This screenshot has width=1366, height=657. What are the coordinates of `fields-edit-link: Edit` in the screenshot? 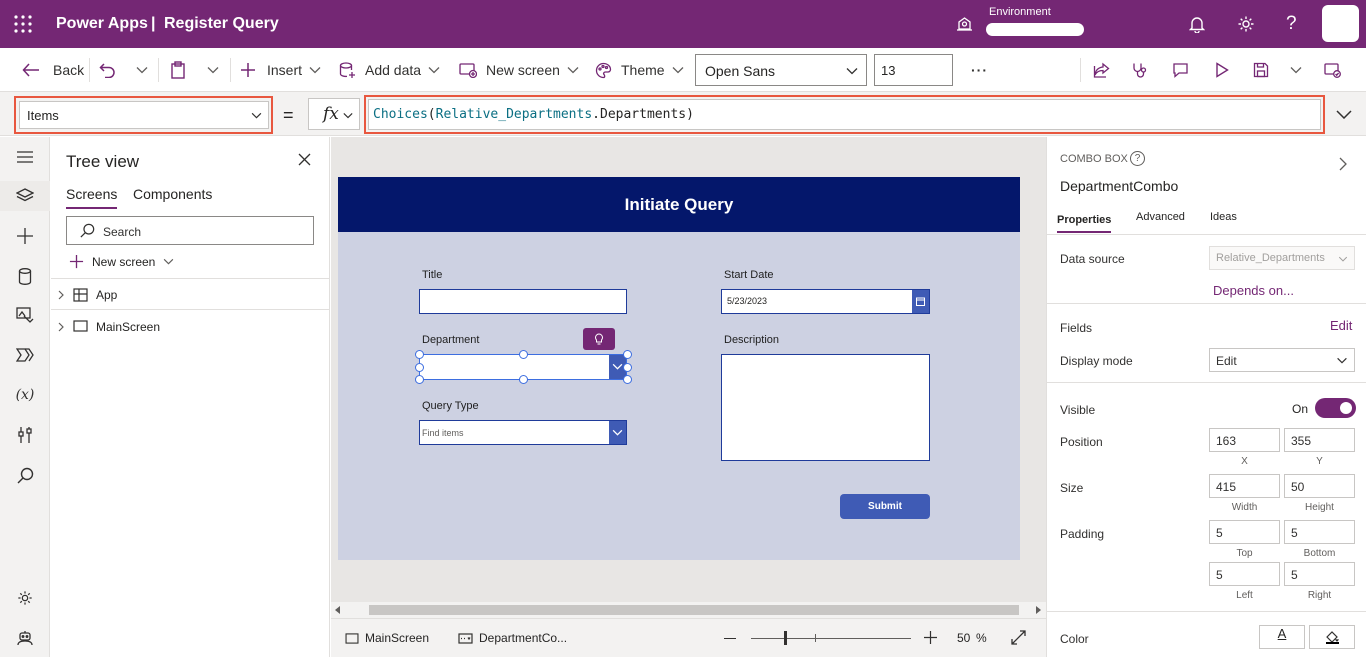 It's located at (1341, 325).